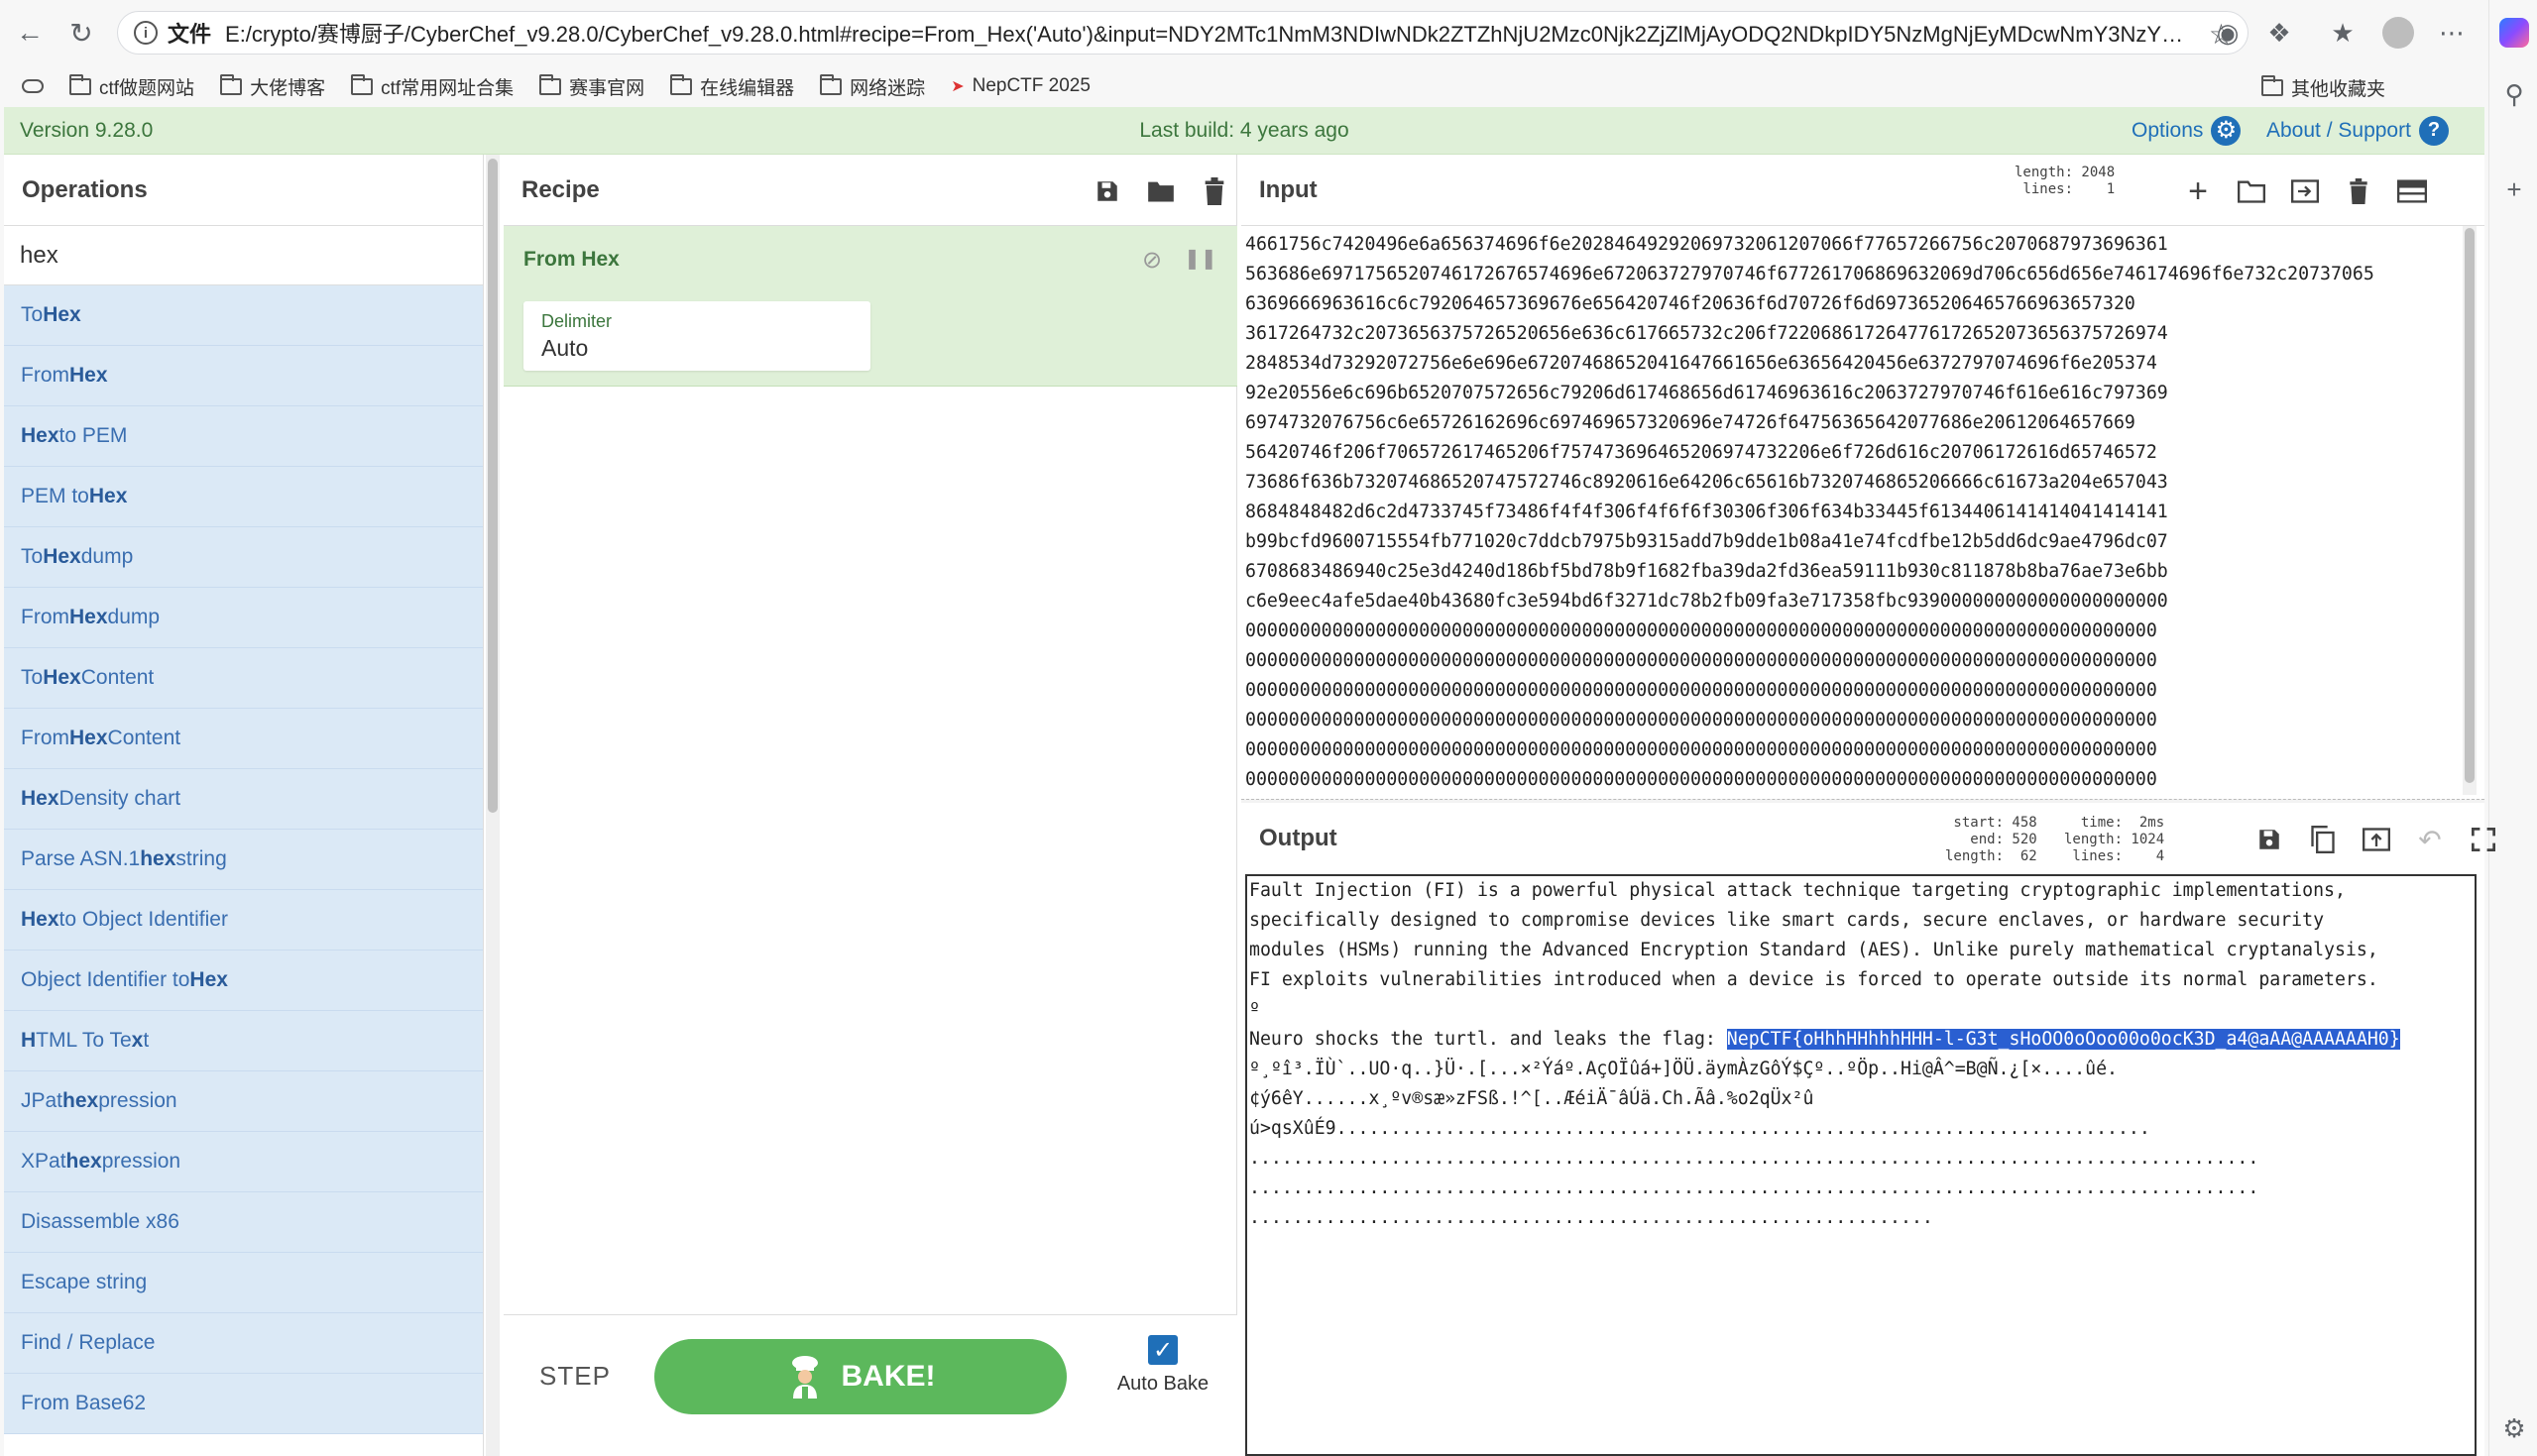 Image resolution: width=2537 pixels, height=1456 pixels. What do you see at coordinates (1161, 191) in the screenshot?
I see `load-recipe-icon` at bounding box center [1161, 191].